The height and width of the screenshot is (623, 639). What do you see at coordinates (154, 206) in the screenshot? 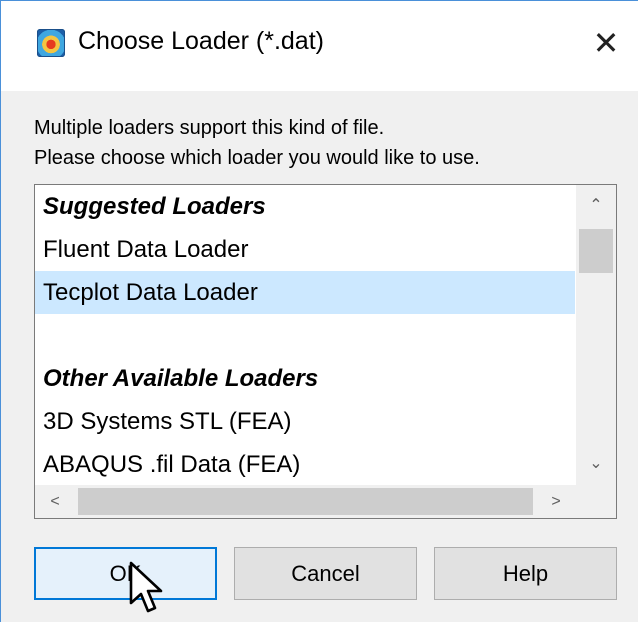
I see `list-header-suggested-loaders: Suggested Loaders` at bounding box center [154, 206].